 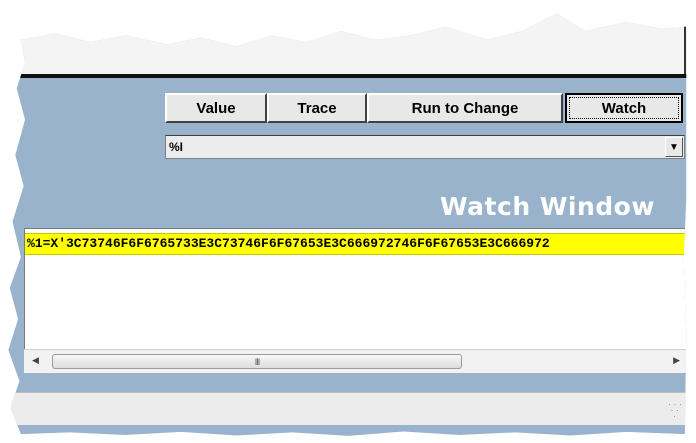 I want to click on arrow-right-icon: ▶, so click(x=676, y=360).